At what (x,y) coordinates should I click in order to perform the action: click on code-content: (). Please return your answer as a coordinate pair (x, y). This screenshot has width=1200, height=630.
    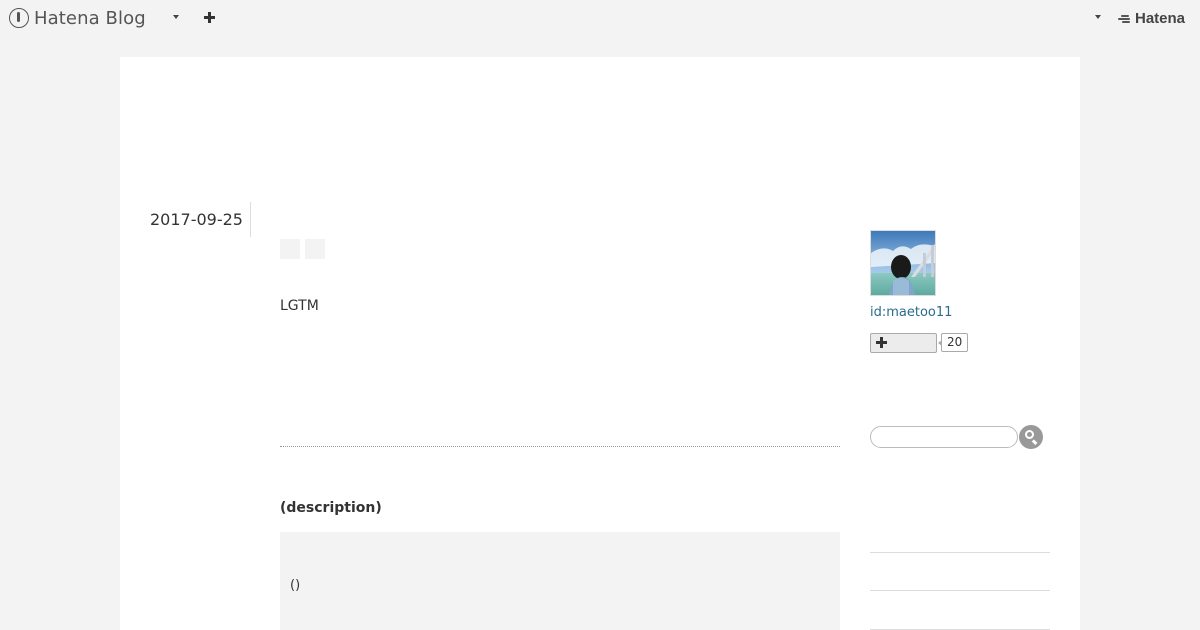
    Looking at the image, I should click on (295, 585).